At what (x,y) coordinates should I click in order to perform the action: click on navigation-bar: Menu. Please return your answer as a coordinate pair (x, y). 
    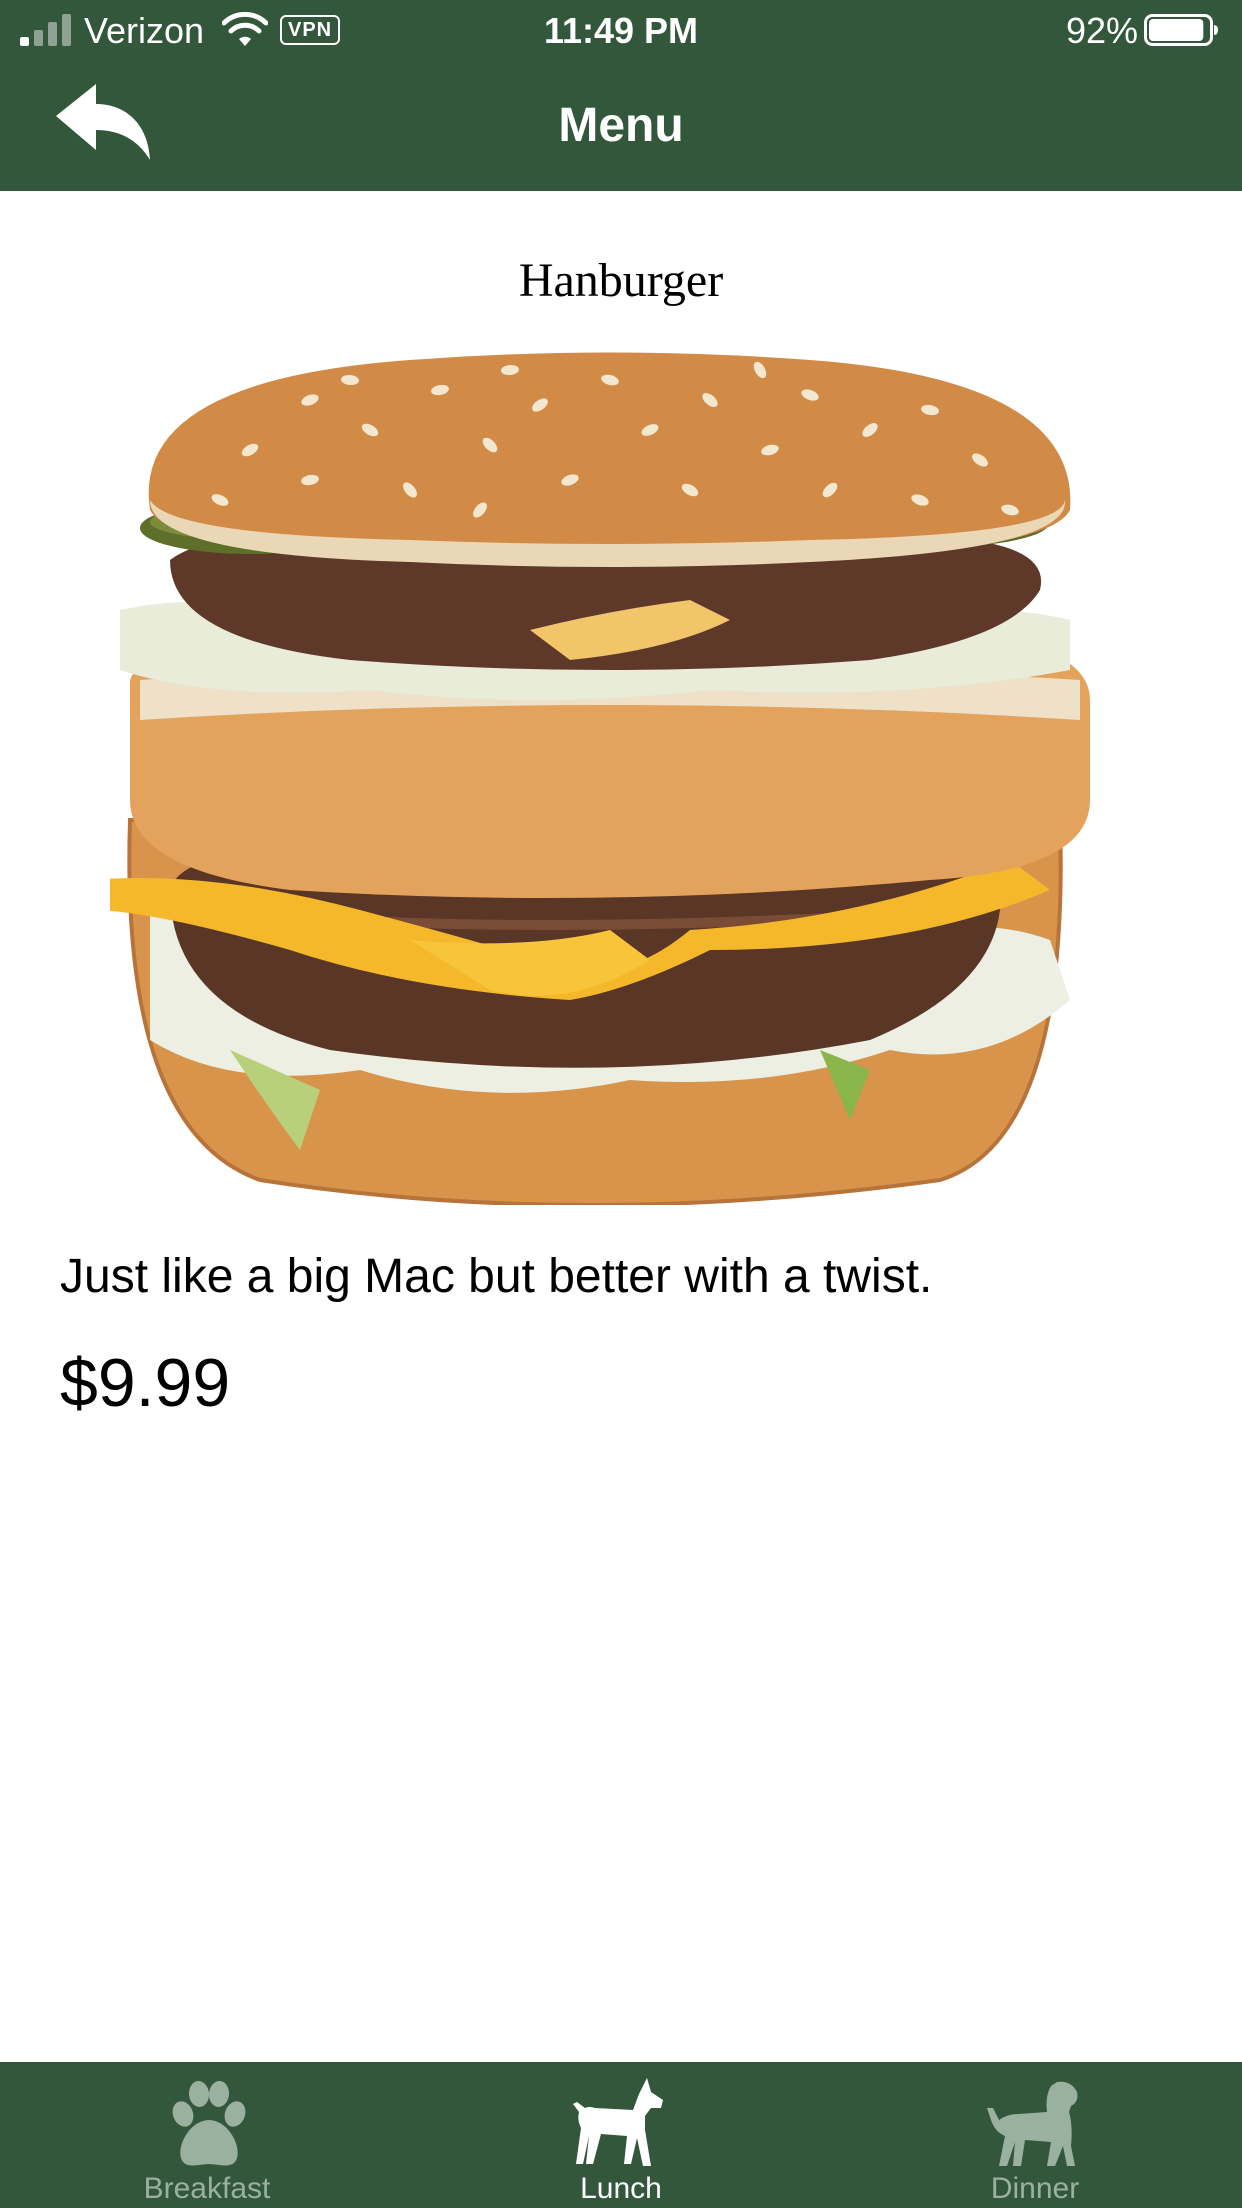
    Looking at the image, I should click on (621, 126).